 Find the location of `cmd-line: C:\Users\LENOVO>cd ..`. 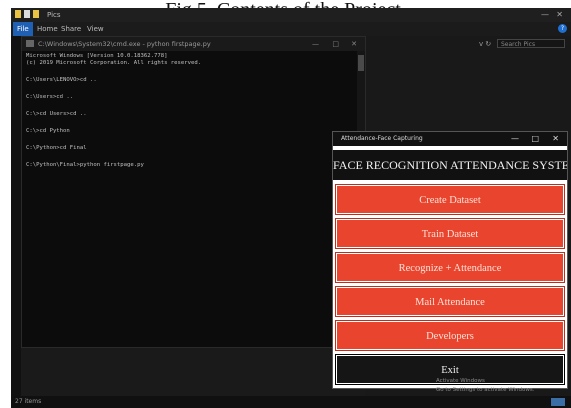

cmd-line: C:\Users\LENOVO>cd .. is located at coordinates (61, 80).